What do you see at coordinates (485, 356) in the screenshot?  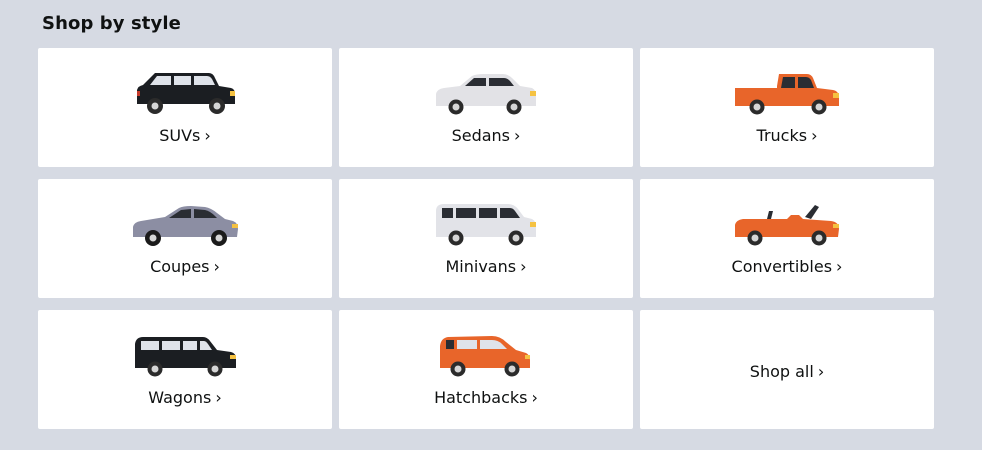 I see `hatchback-icon` at bounding box center [485, 356].